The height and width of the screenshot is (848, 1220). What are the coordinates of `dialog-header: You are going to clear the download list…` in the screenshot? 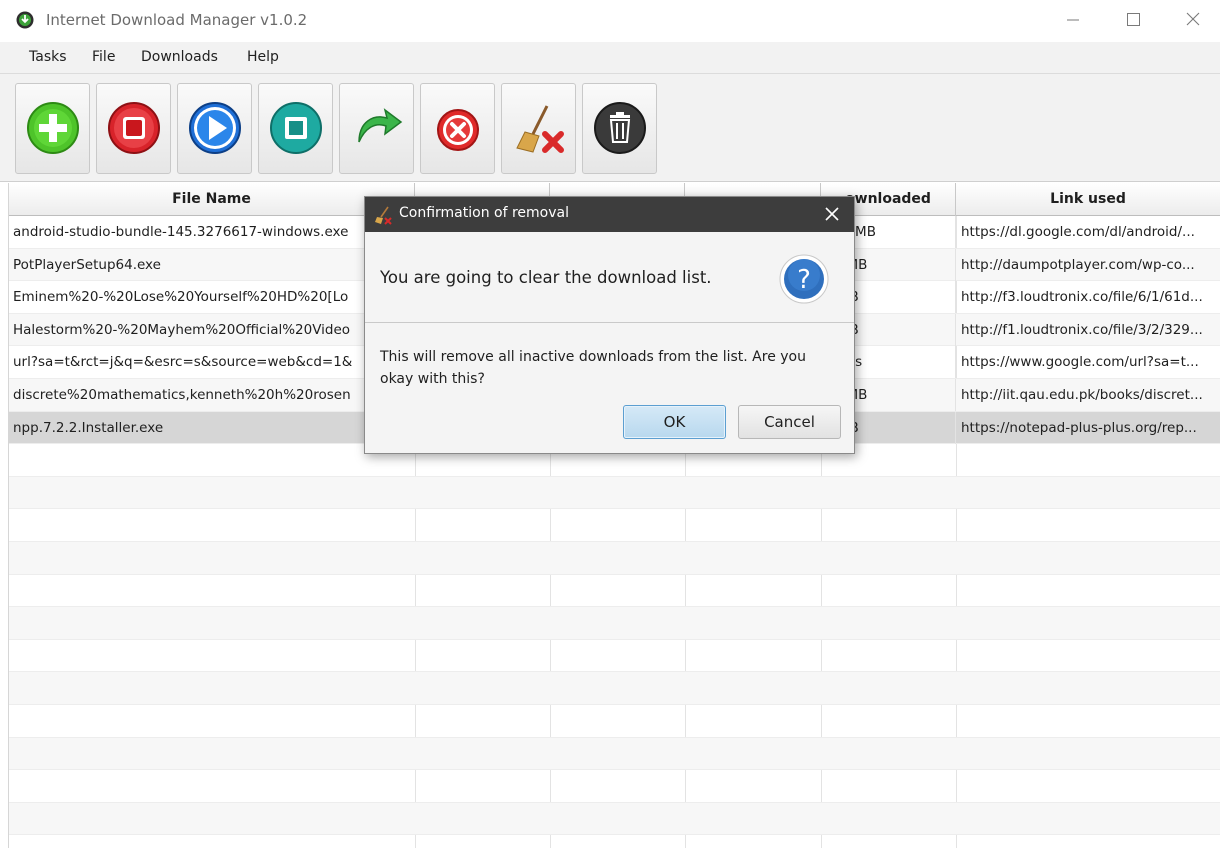 It's located at (609, 277).